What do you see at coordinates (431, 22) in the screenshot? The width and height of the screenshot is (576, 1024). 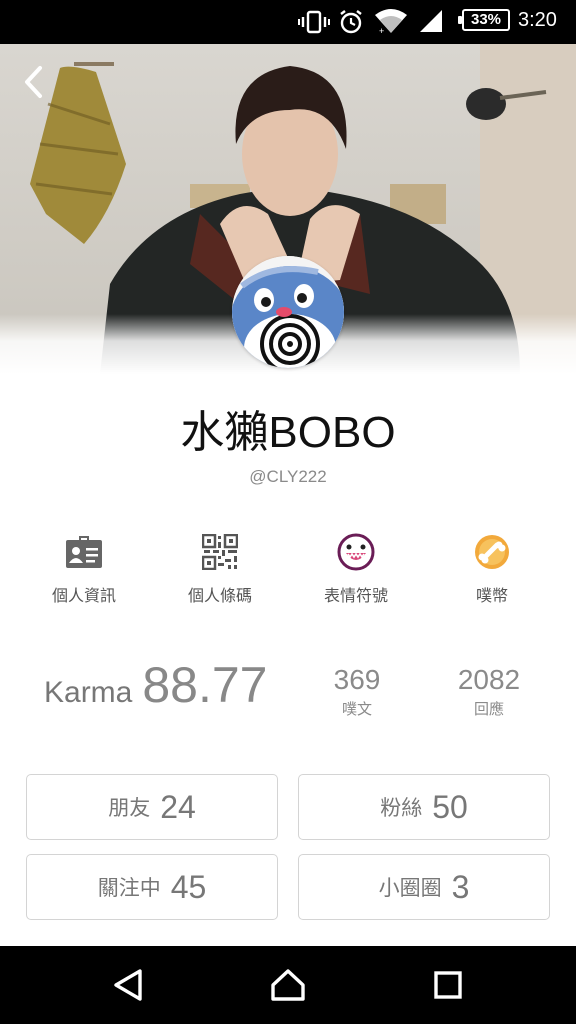 I see `signal-icon` at bounding box center [431, 22].